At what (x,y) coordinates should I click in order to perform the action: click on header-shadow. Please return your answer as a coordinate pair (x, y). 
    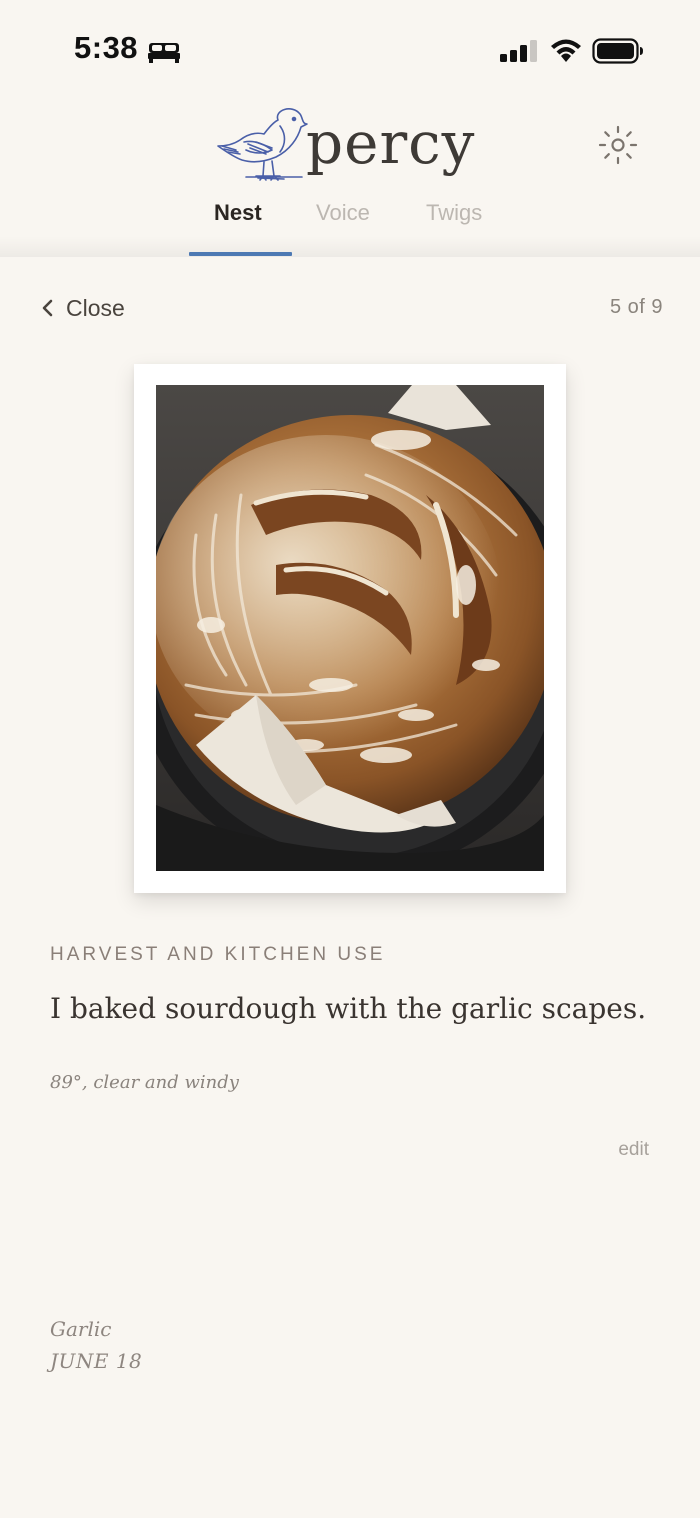
    Looking at the image, I should click on (350, 247).